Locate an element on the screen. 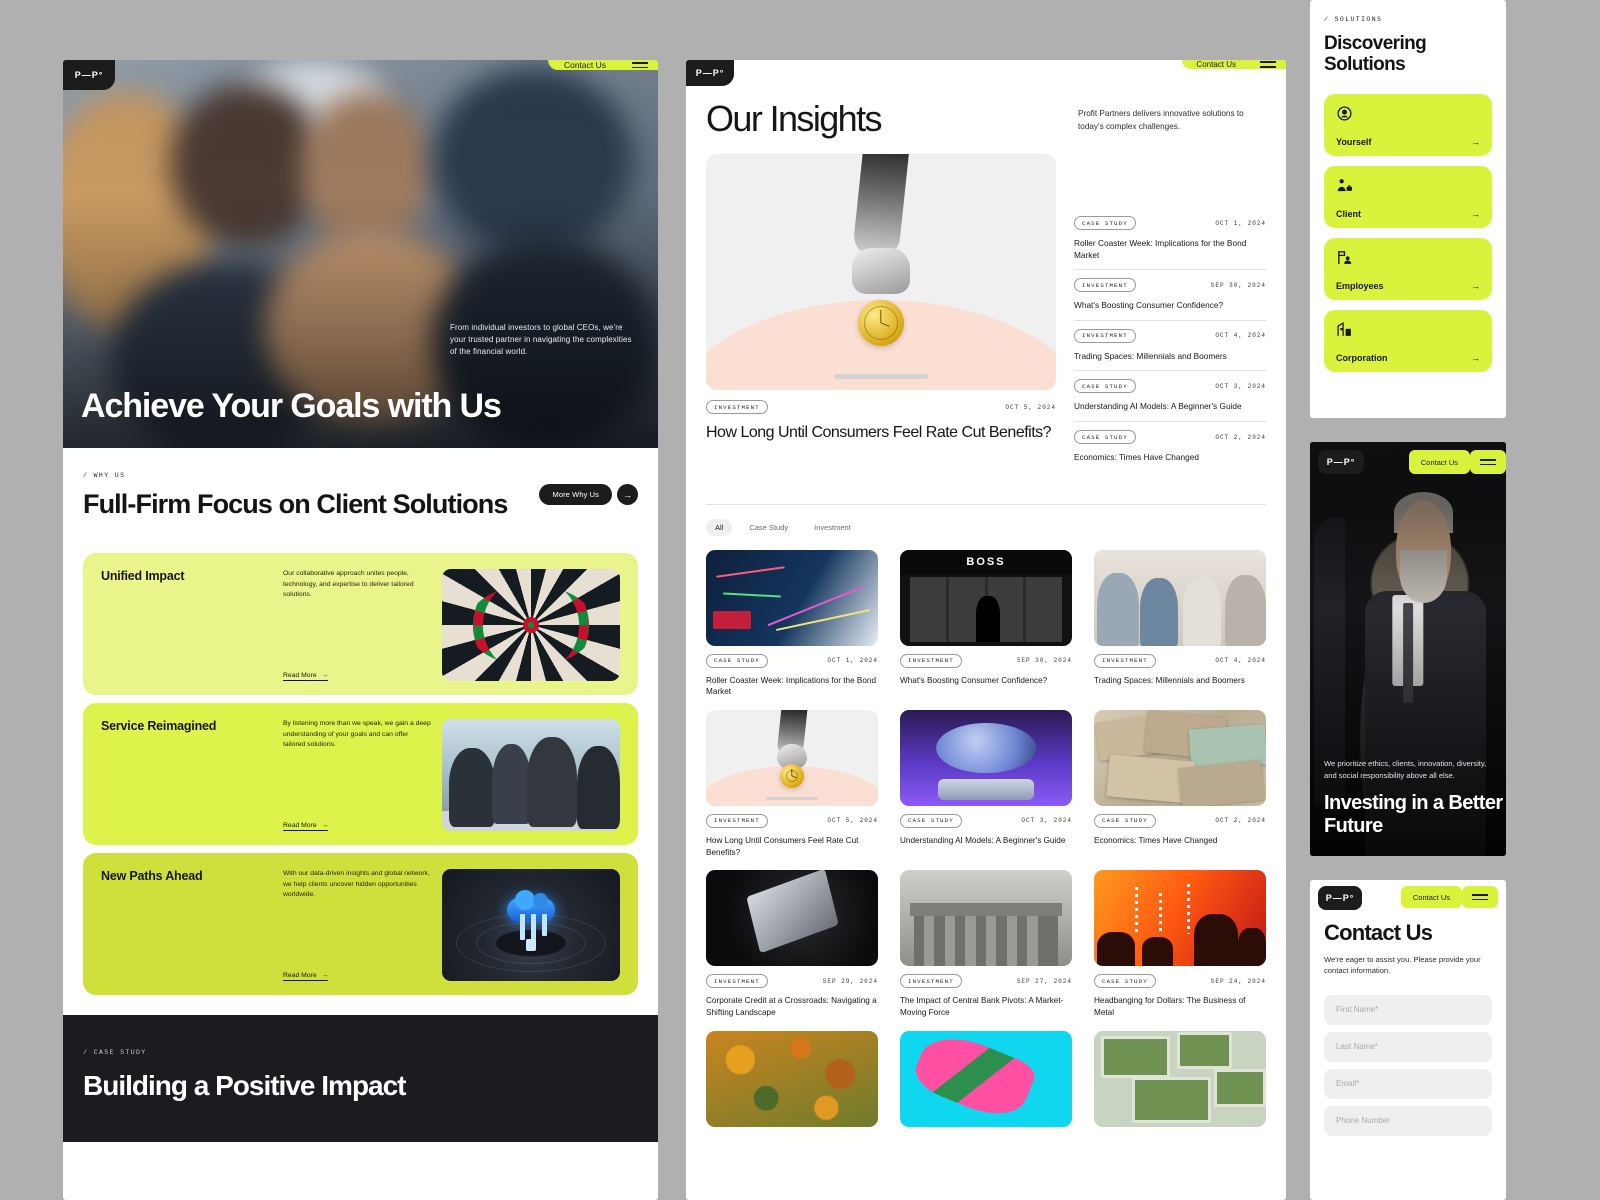 The width and height of the screenshot is (1600, 1200). case-study-heading: Building a Positive Impact is located at coordinates (245, 1086).